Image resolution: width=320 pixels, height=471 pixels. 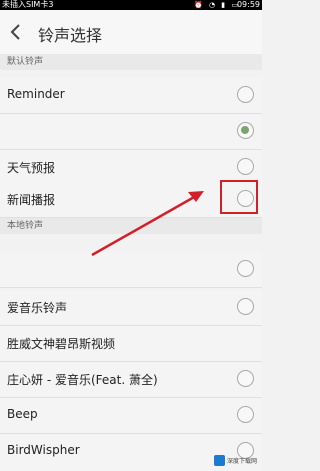 I want to click on watermark-logo: 深度下载网, so click(x=236, y=460).